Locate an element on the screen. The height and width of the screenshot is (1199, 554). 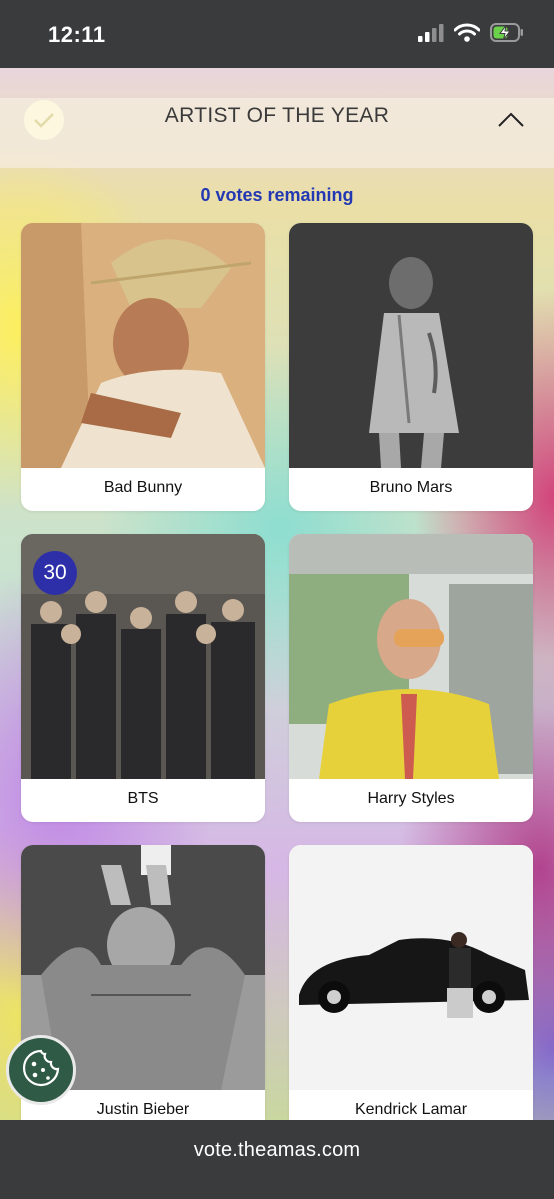
status-bar: 12:11 is located at coordinates (277, 34).